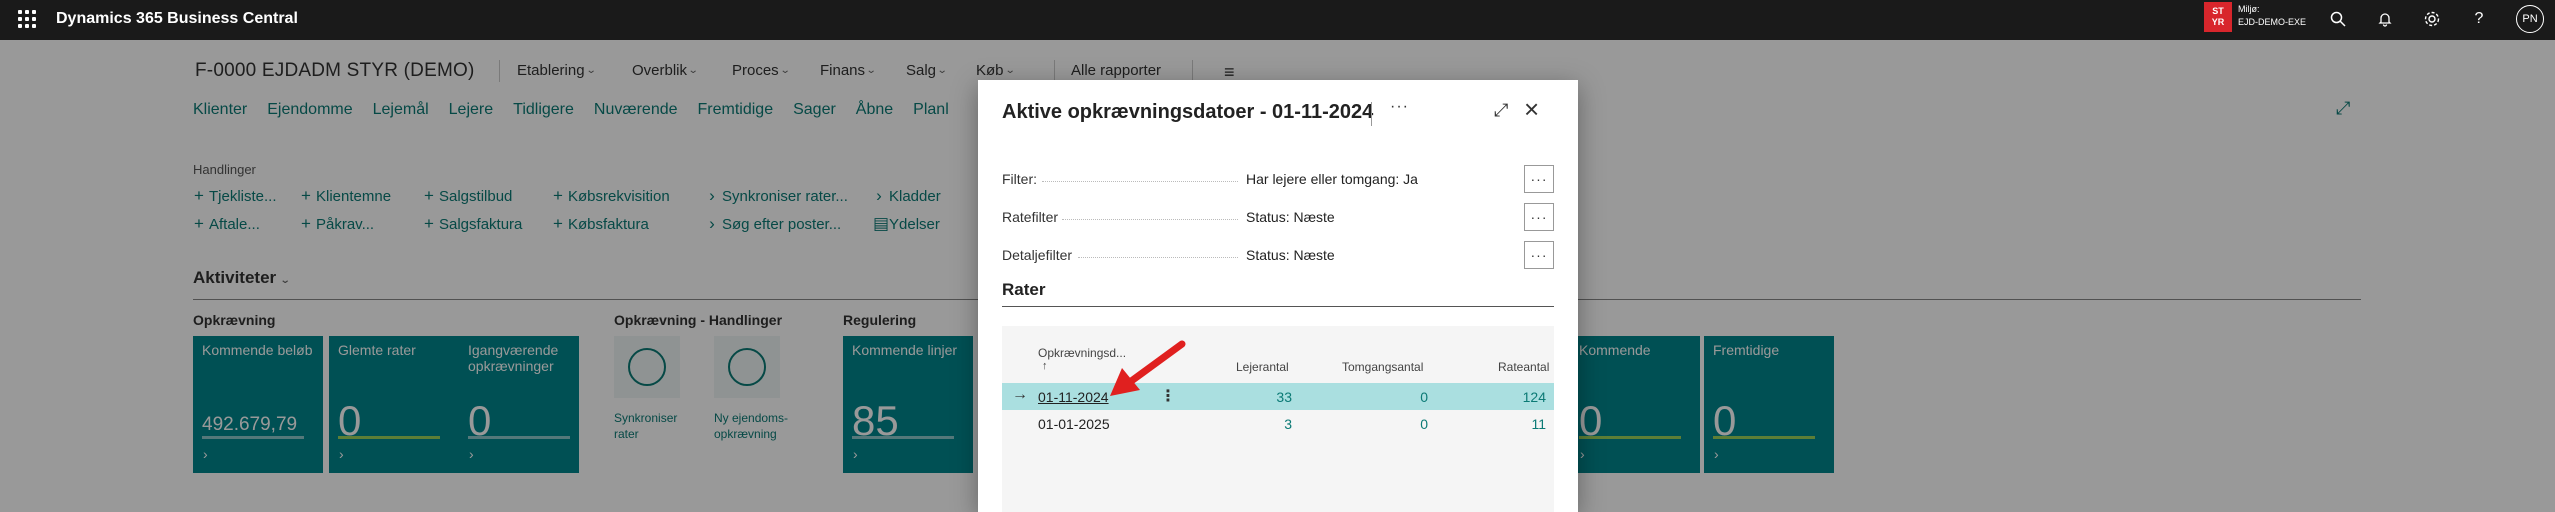 This screenshot has width=2555, height=512. I want to click on detaljefilter-value: Status: Næste, so click(1290, 255).